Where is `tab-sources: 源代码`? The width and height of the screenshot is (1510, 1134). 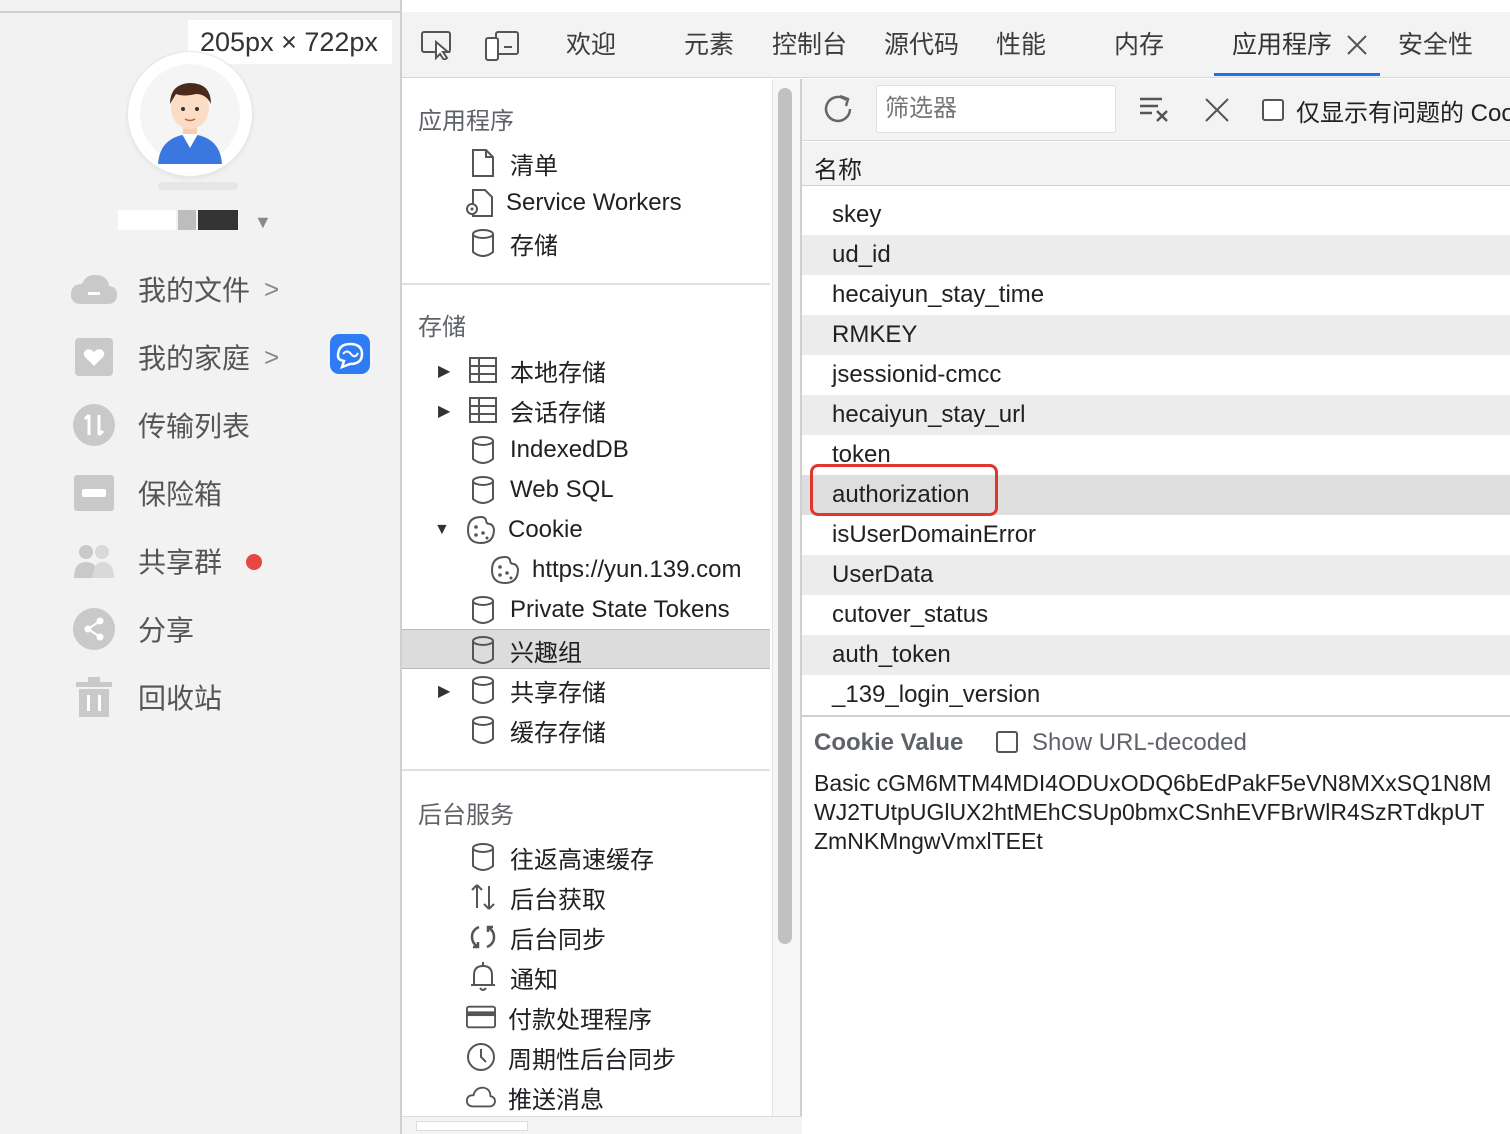
tab-sources: 源代码 is located at coordinates (921, 45).